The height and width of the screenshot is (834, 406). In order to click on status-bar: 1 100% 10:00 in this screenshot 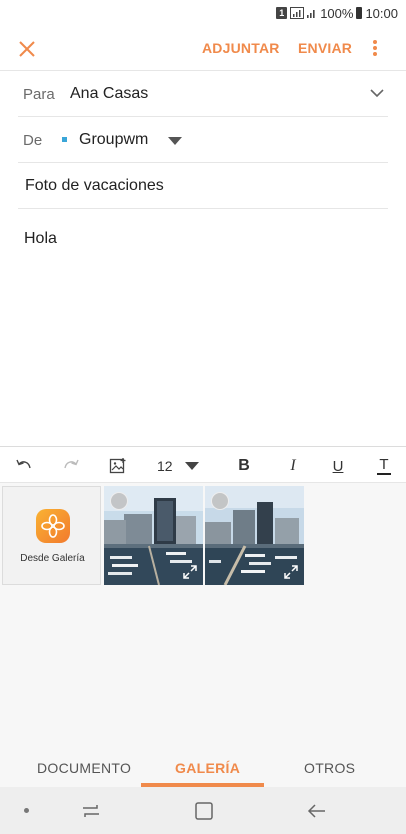, I will do `click(203, 13)`.